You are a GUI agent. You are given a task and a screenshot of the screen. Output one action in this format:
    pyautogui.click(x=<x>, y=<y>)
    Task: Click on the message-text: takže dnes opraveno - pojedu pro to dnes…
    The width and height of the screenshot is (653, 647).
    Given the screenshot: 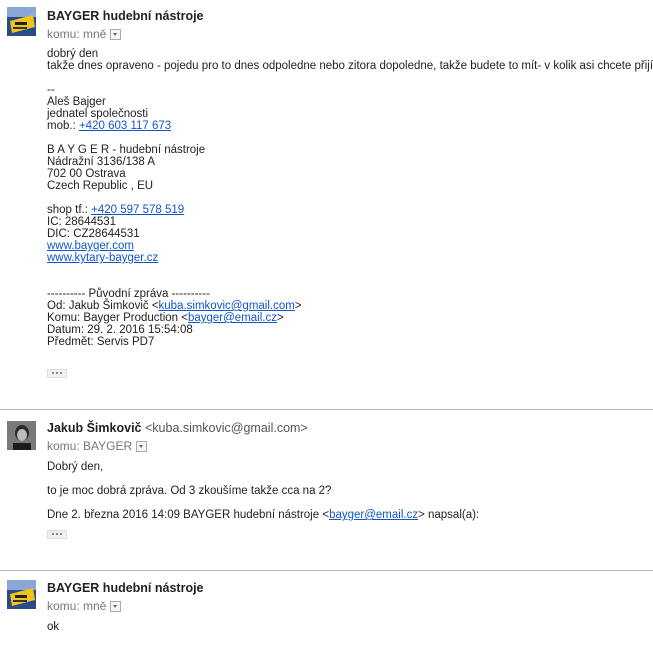 What is the action you would take?
    pyautogui.click(x=350, y=66)
    